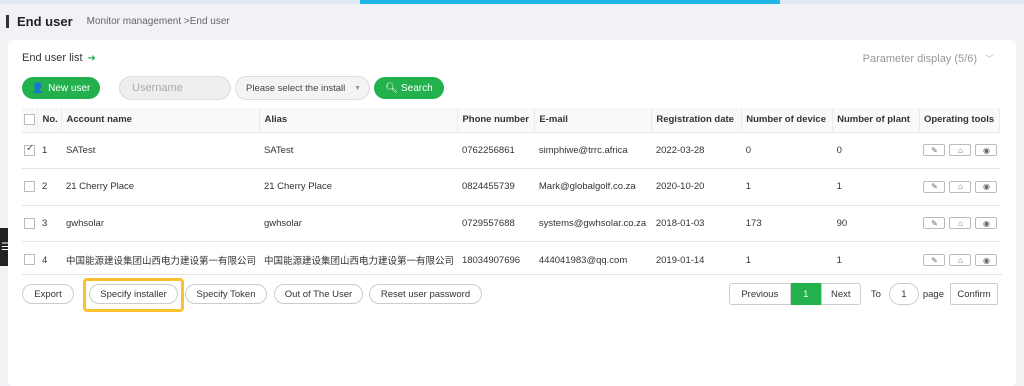 Image resolution: width=1024 pixels, height=386 pixels. I want to click on dropdown-arrow-icon: ▼, so click(357, 88).